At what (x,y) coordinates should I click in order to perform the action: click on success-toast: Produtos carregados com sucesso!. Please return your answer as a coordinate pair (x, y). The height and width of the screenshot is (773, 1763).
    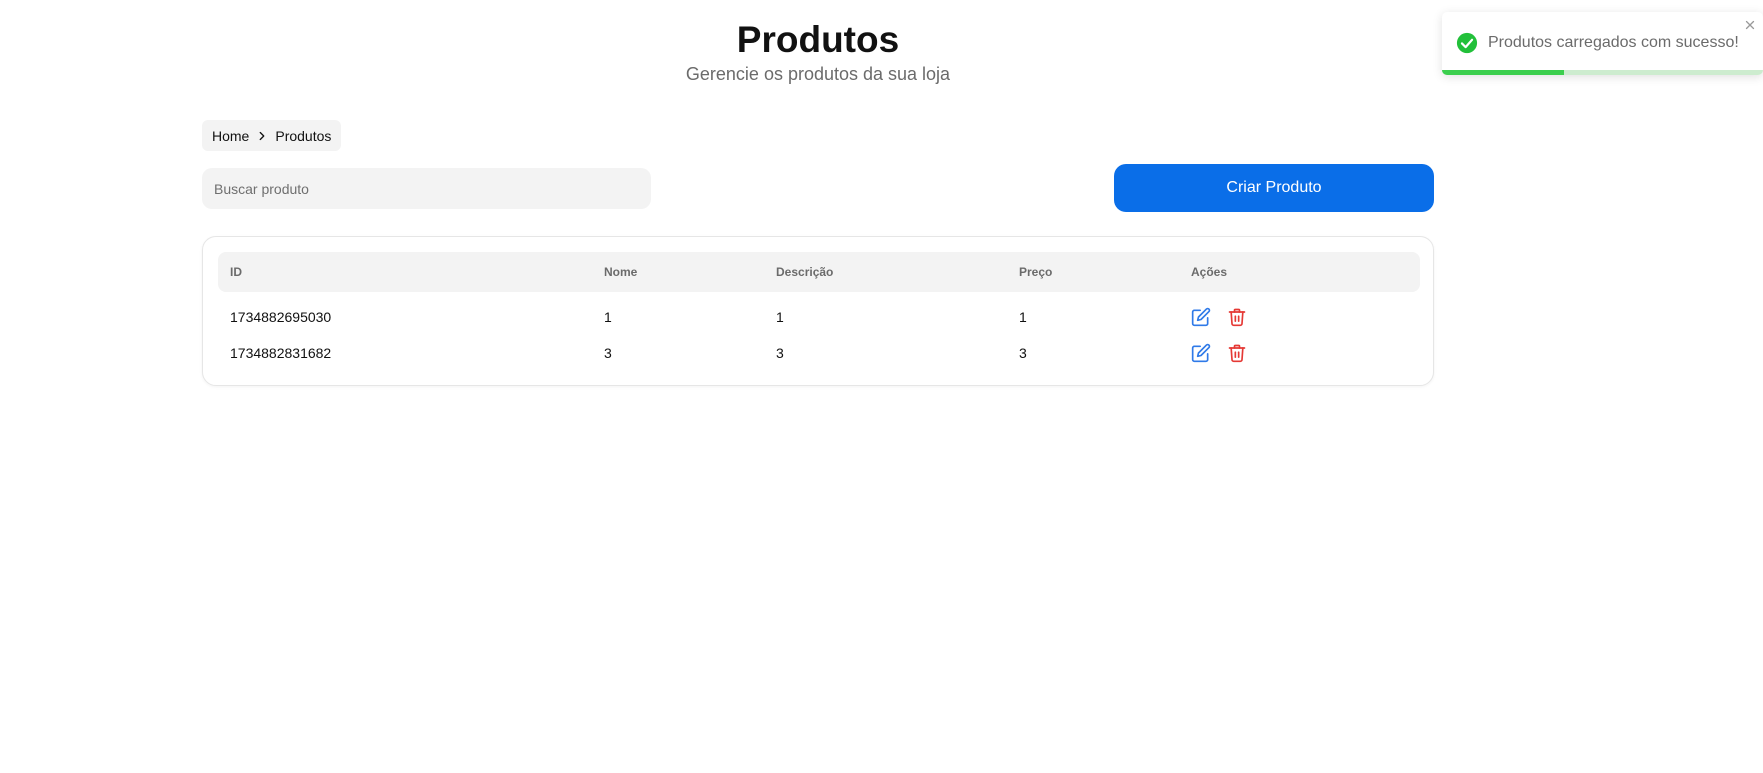
    Looking at the image, I should click on (1602, 43).